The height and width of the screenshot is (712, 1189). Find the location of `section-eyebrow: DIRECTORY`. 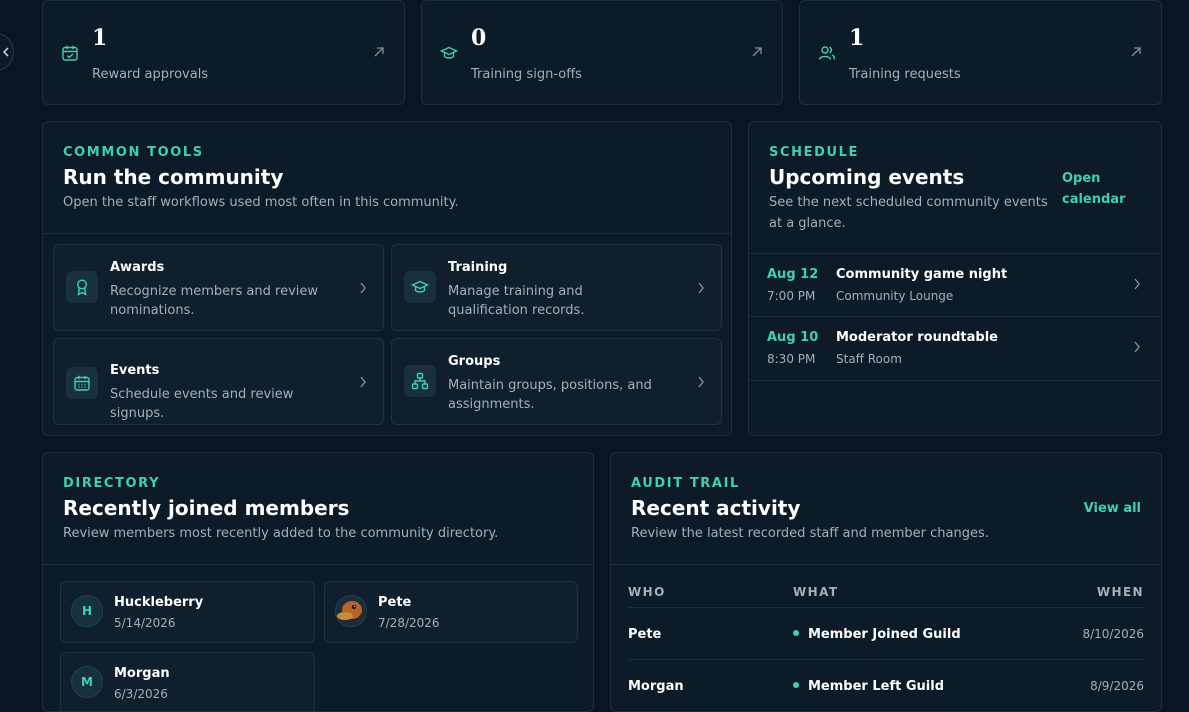

section-eyebrow: DIRECTORY is located at coordinates (112, 483).